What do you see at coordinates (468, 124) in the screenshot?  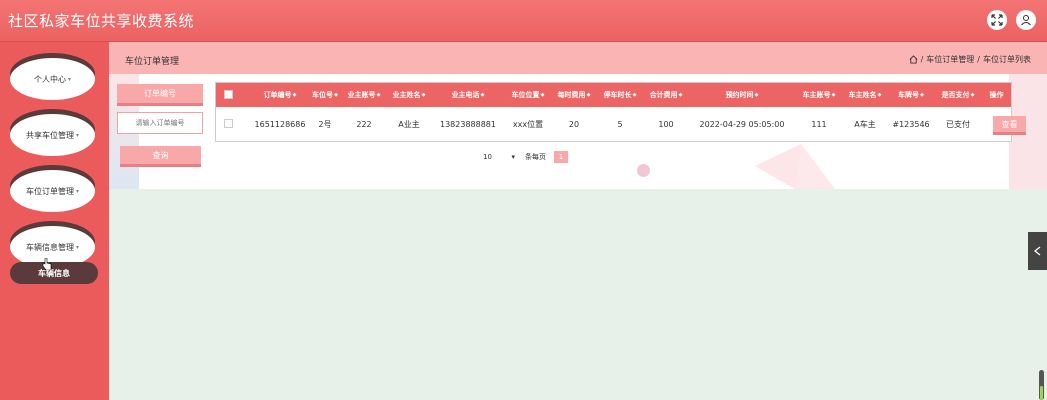 I see `table-cell: 13823888881` at bounding box center [468, 124].